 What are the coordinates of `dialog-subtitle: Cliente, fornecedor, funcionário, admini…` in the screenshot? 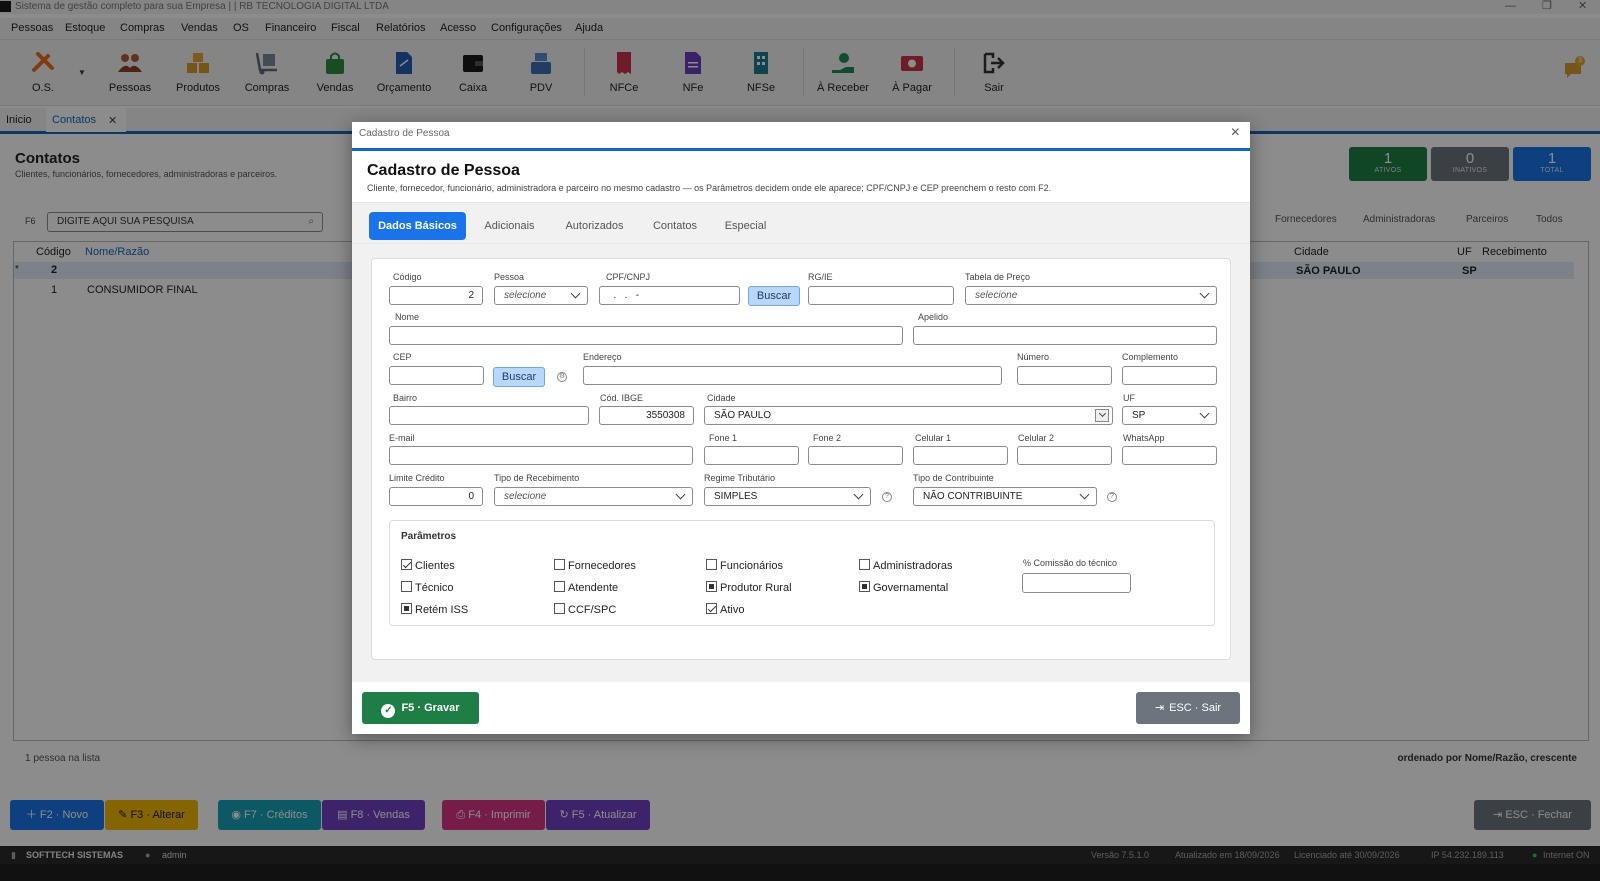 It's located at (709, 188).